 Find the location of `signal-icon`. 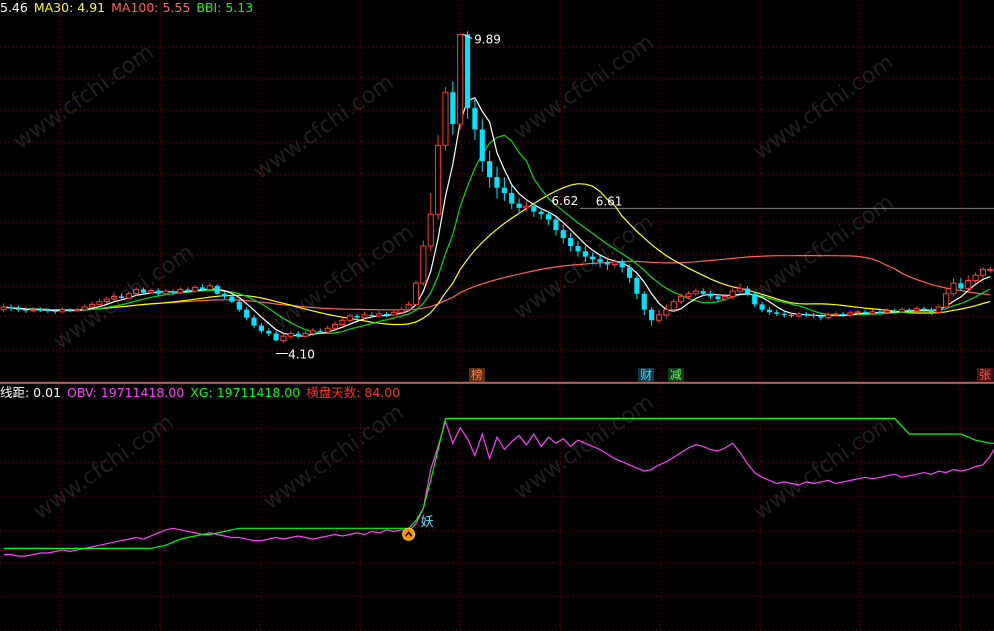

signal-icon is located at coordinates (409, 534).